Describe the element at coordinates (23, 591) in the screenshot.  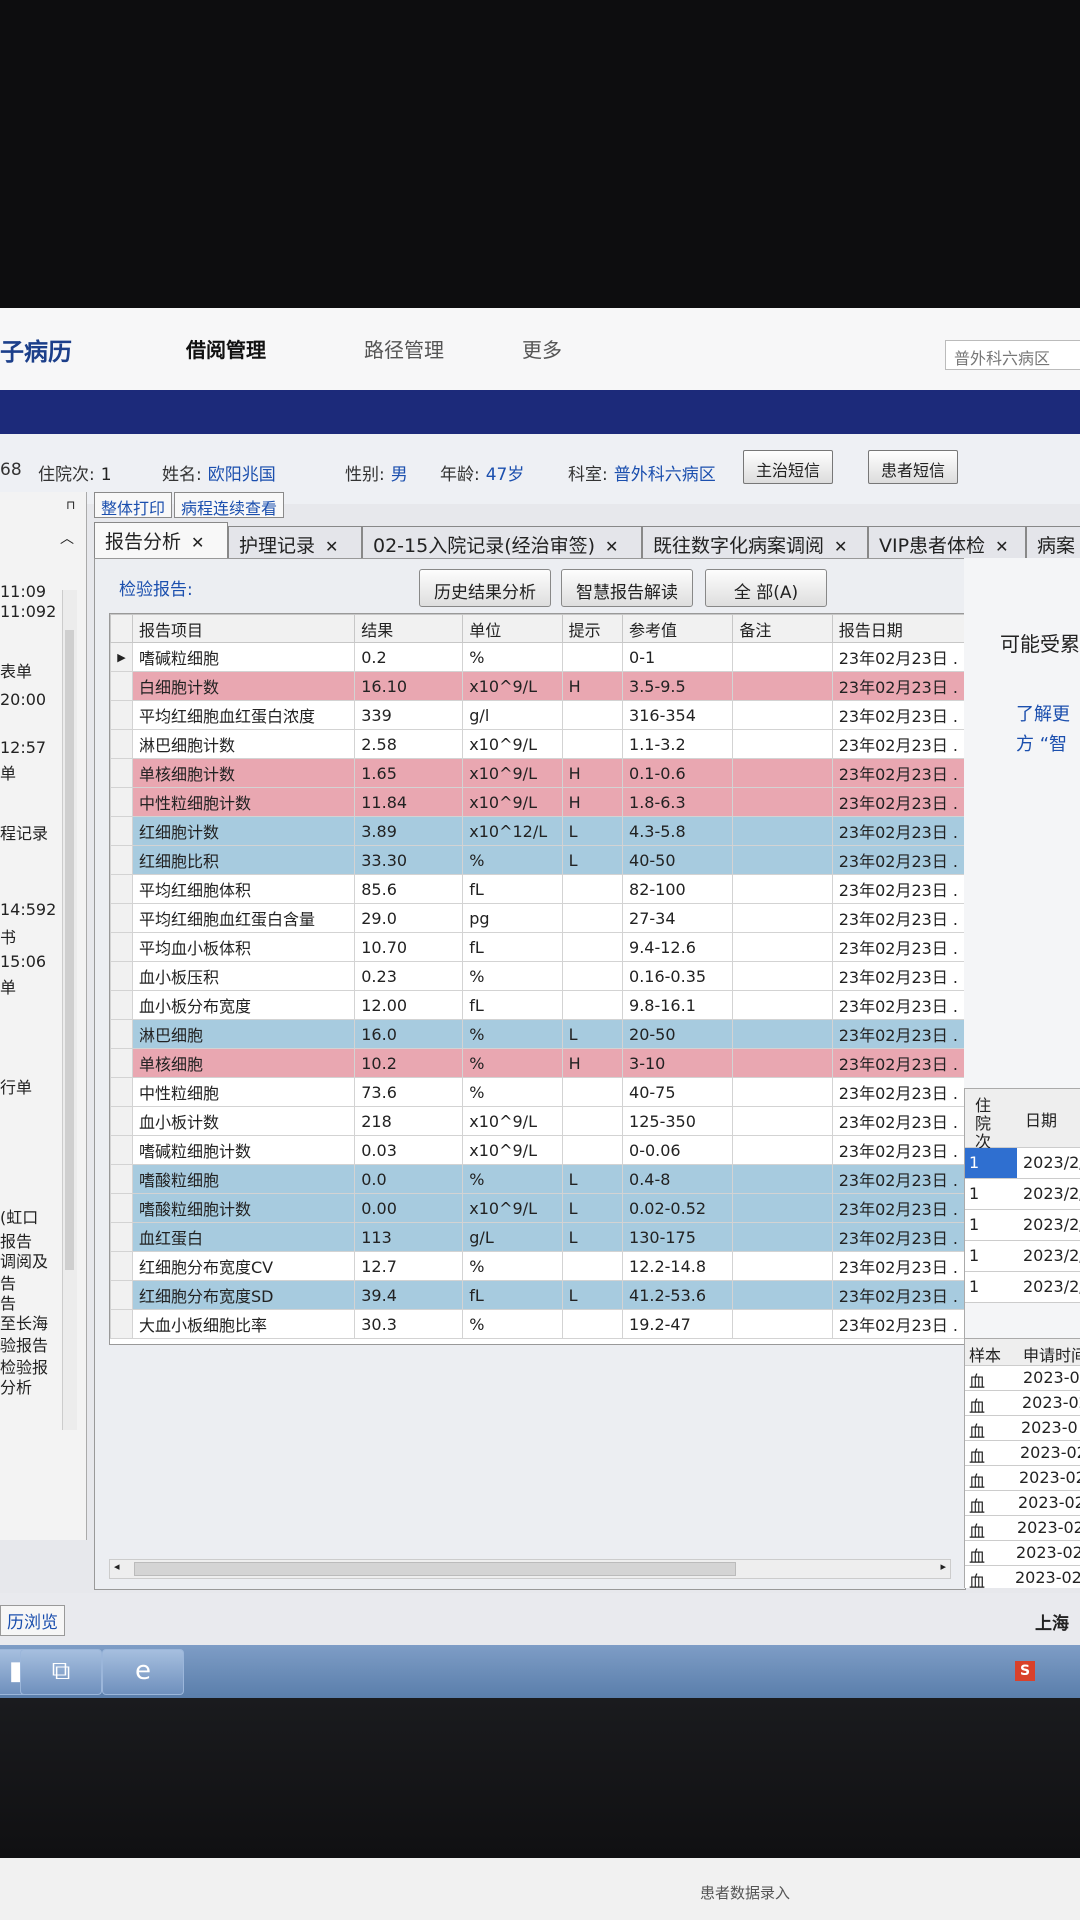
I see `left-record-item: 11:09` at that location.